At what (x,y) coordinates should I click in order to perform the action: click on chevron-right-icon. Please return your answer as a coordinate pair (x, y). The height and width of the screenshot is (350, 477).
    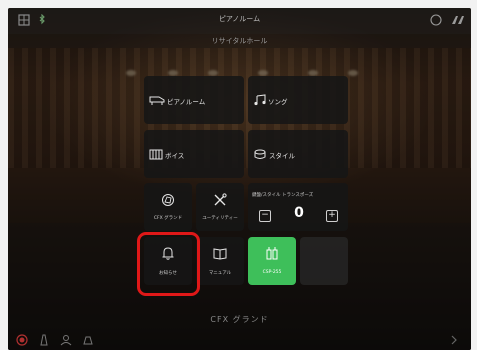
    Looking at the image, I should click on (454, 340).